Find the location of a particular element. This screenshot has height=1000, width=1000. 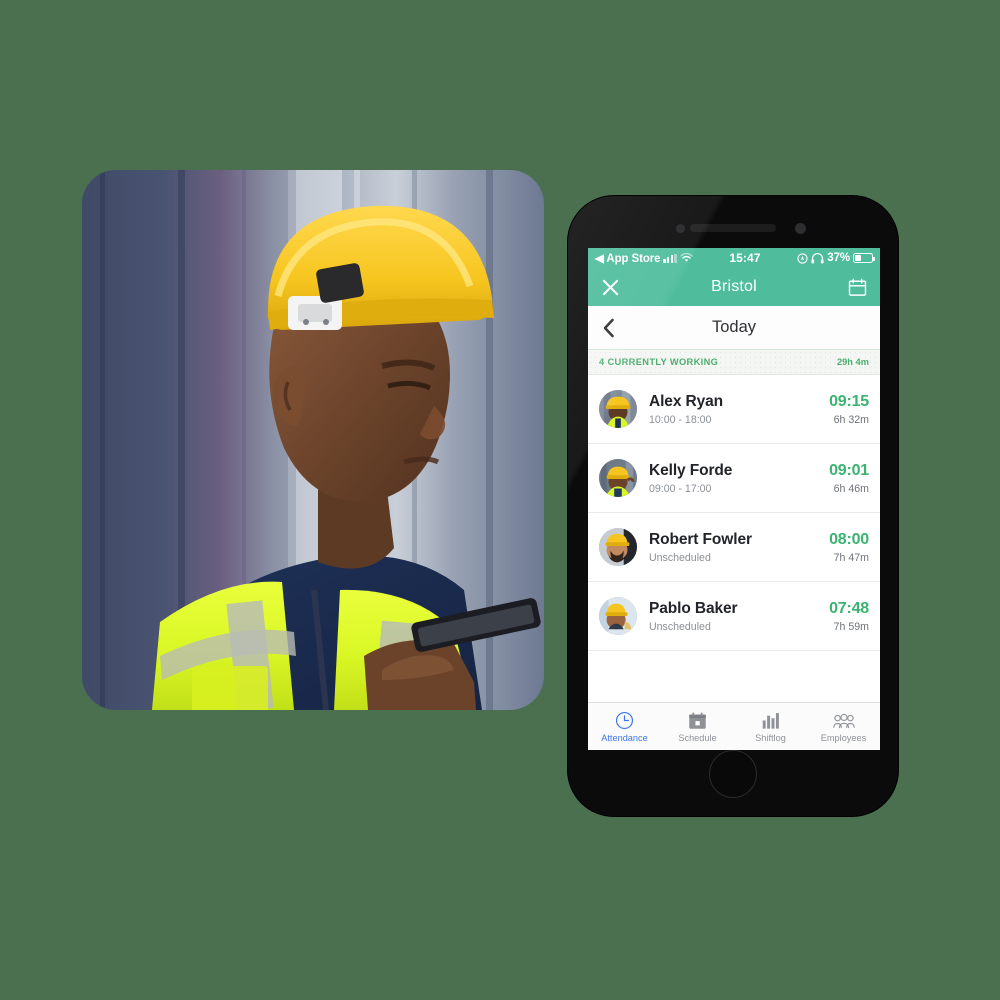

people-icon is located at coordinates (843, 720).